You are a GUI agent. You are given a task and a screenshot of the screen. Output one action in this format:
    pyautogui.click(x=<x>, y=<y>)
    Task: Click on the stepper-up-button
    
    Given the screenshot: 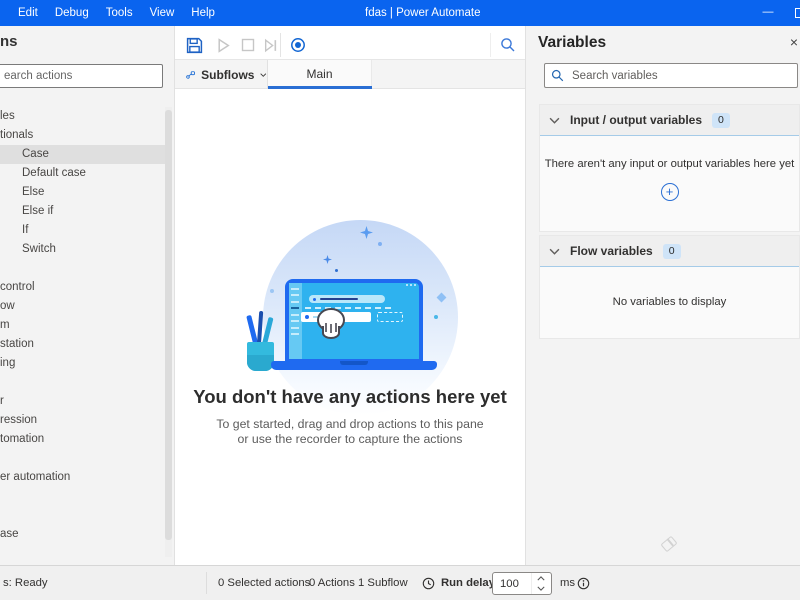 What is the action you would take?
    pyautogui.click(x=540, y=578)
    